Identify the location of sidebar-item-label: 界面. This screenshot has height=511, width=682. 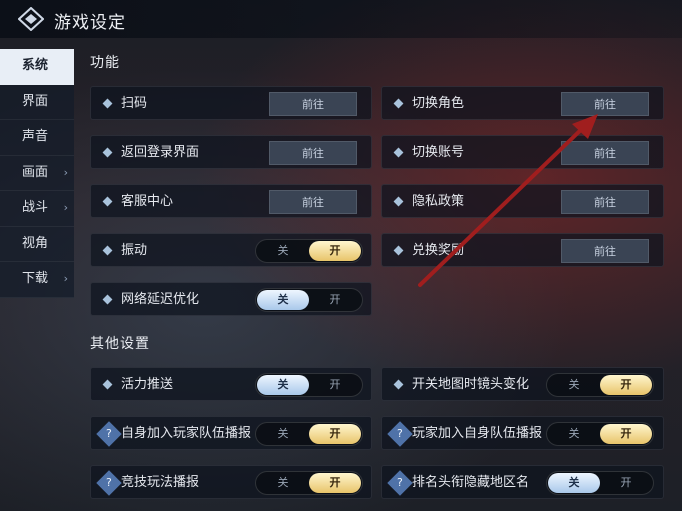
(35, 101).